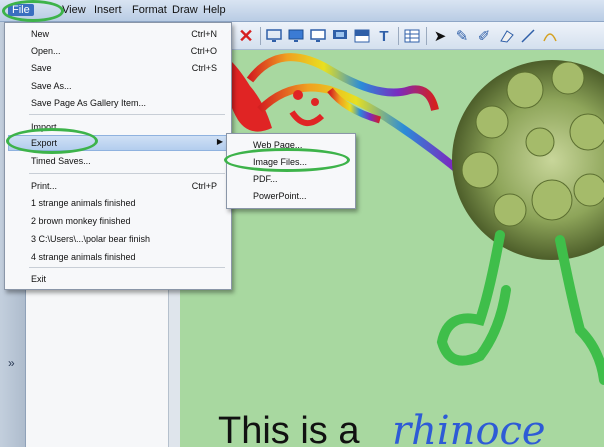  What do you see at coordinates (44, 127) in the screenshot?
I see `menu-item-import: Import` at bounding box center [44, 127].